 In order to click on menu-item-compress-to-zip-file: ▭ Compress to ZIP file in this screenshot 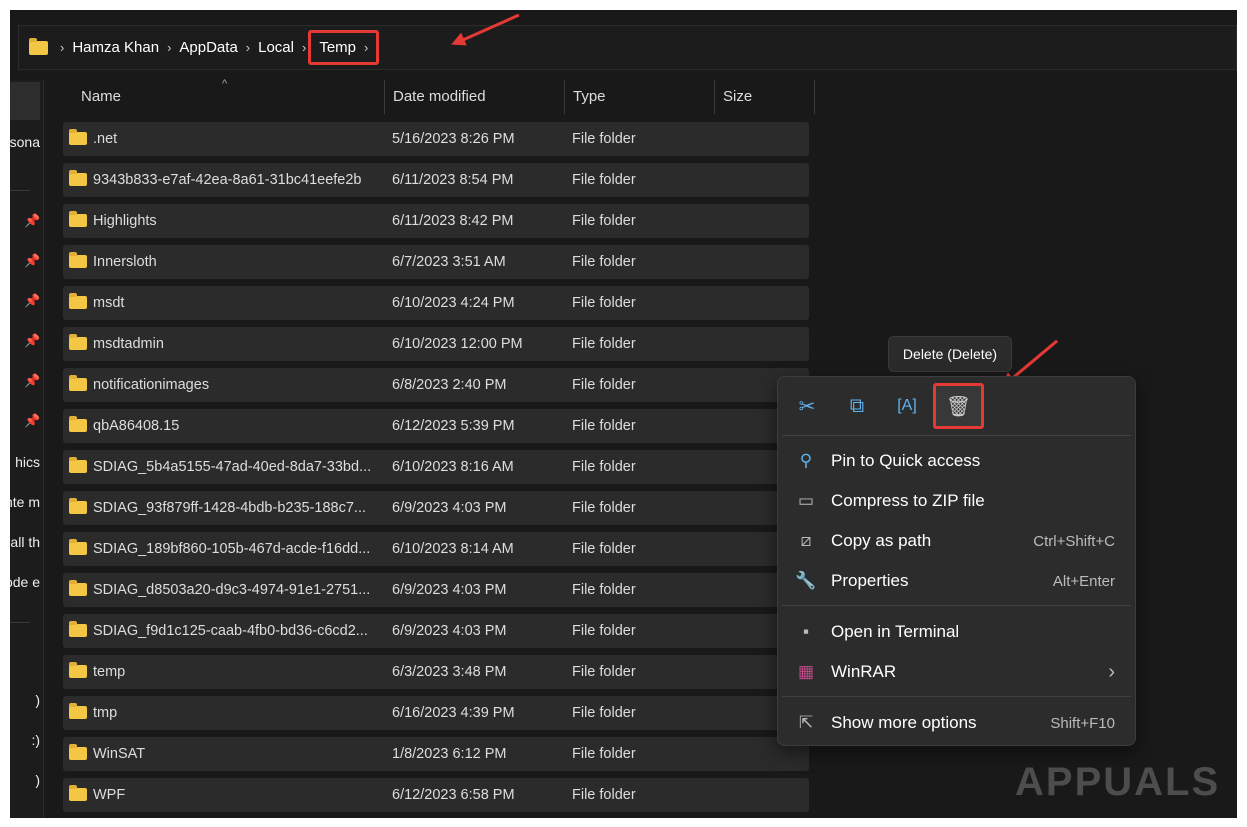, I will do `click(956, 501)`.